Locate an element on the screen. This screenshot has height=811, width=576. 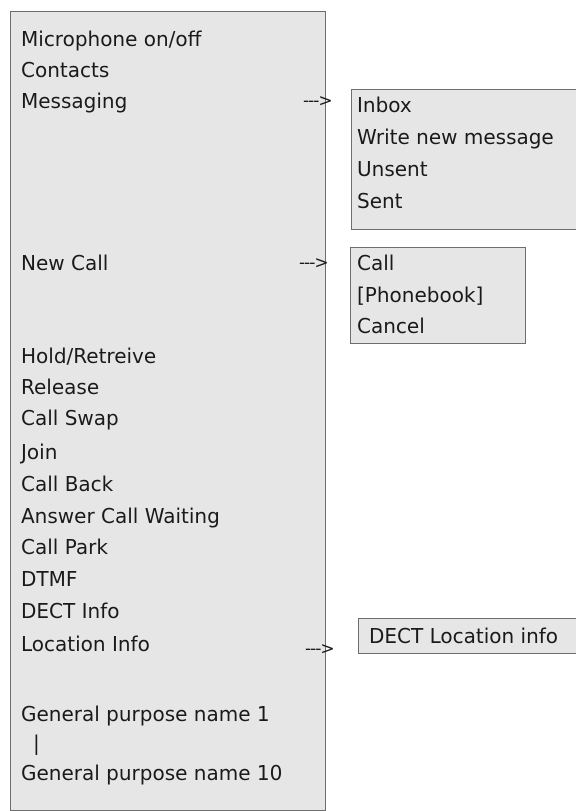
menu-item-messaging: Messaging is located at coordinates (74, 101).